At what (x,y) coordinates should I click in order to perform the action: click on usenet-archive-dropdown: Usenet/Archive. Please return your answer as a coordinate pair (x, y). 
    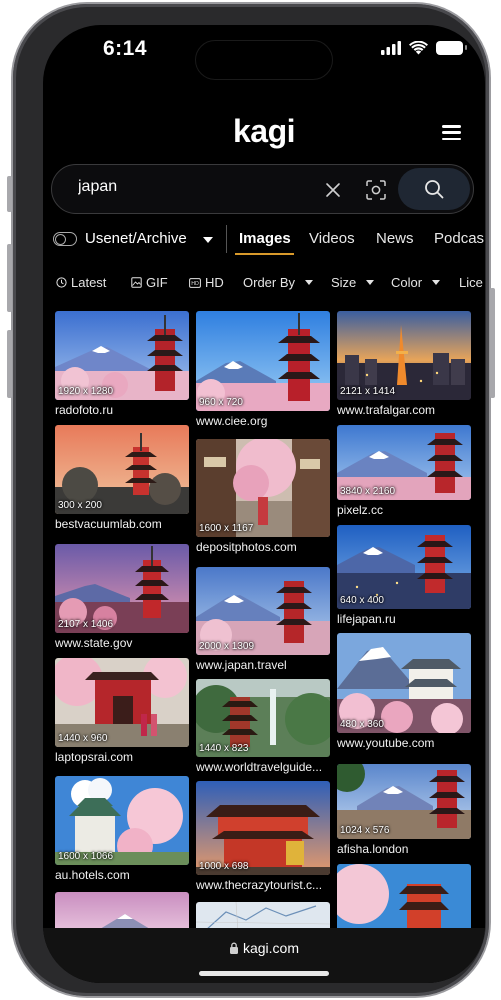
    Looking at the image, I should click on (136, 238).